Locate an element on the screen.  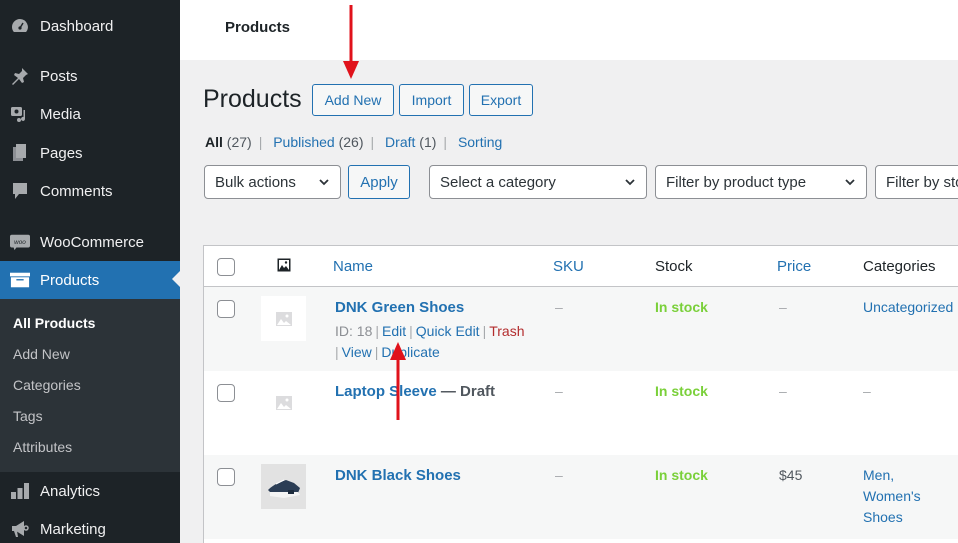
sidebar-item-marketing: Marketing is located at coordinates (90, 527).